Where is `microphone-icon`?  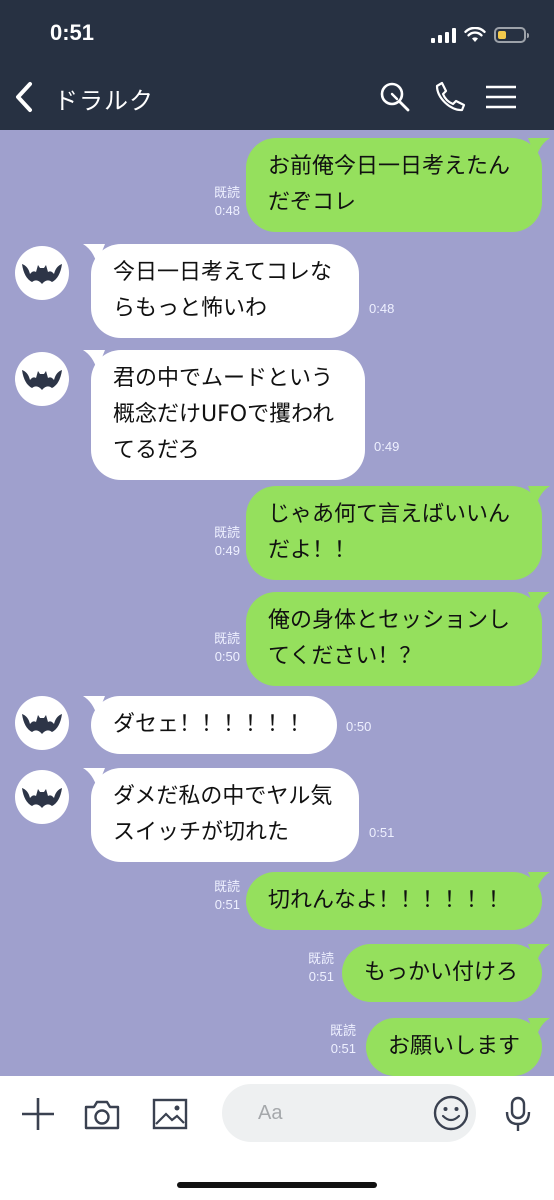 microphone-icon is located at coordinates (518, 1114).